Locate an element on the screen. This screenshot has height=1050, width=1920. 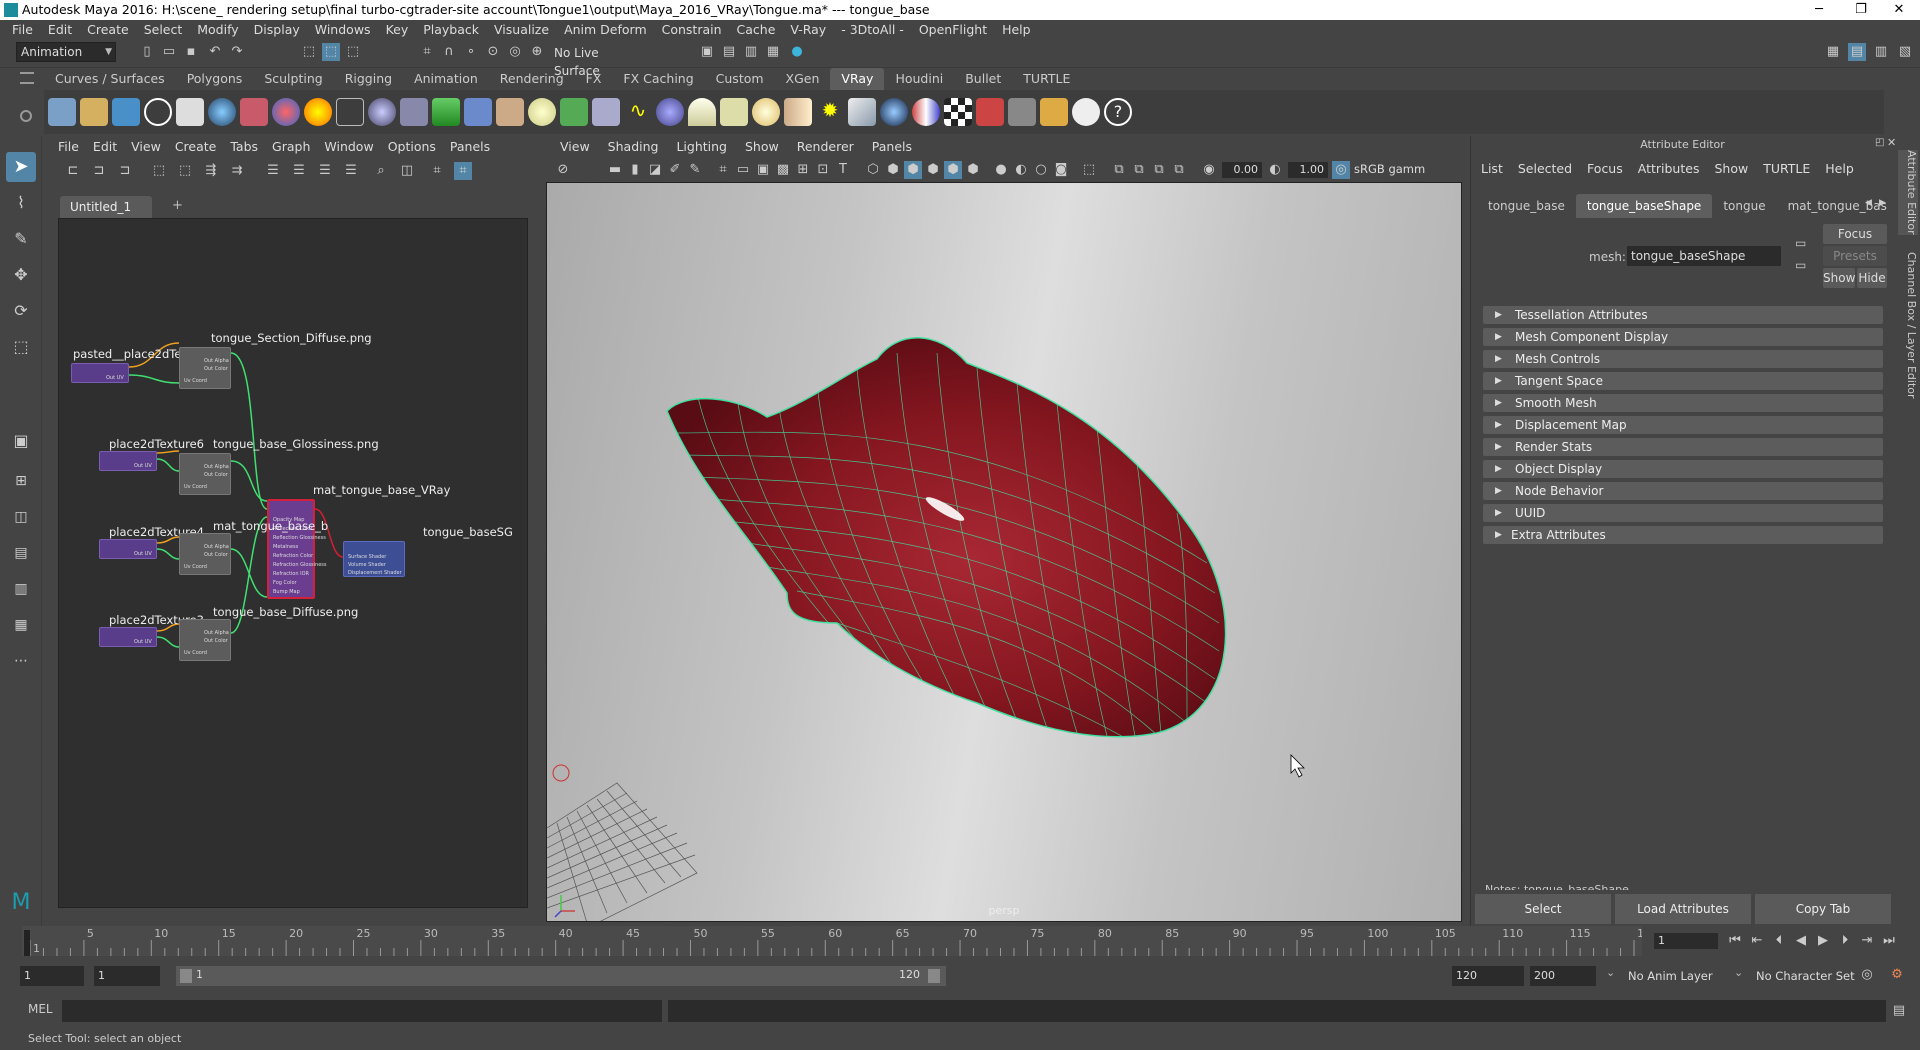
section-mesh-controls: ▶ Mesh Controls is located at coordinates (1683, 359).